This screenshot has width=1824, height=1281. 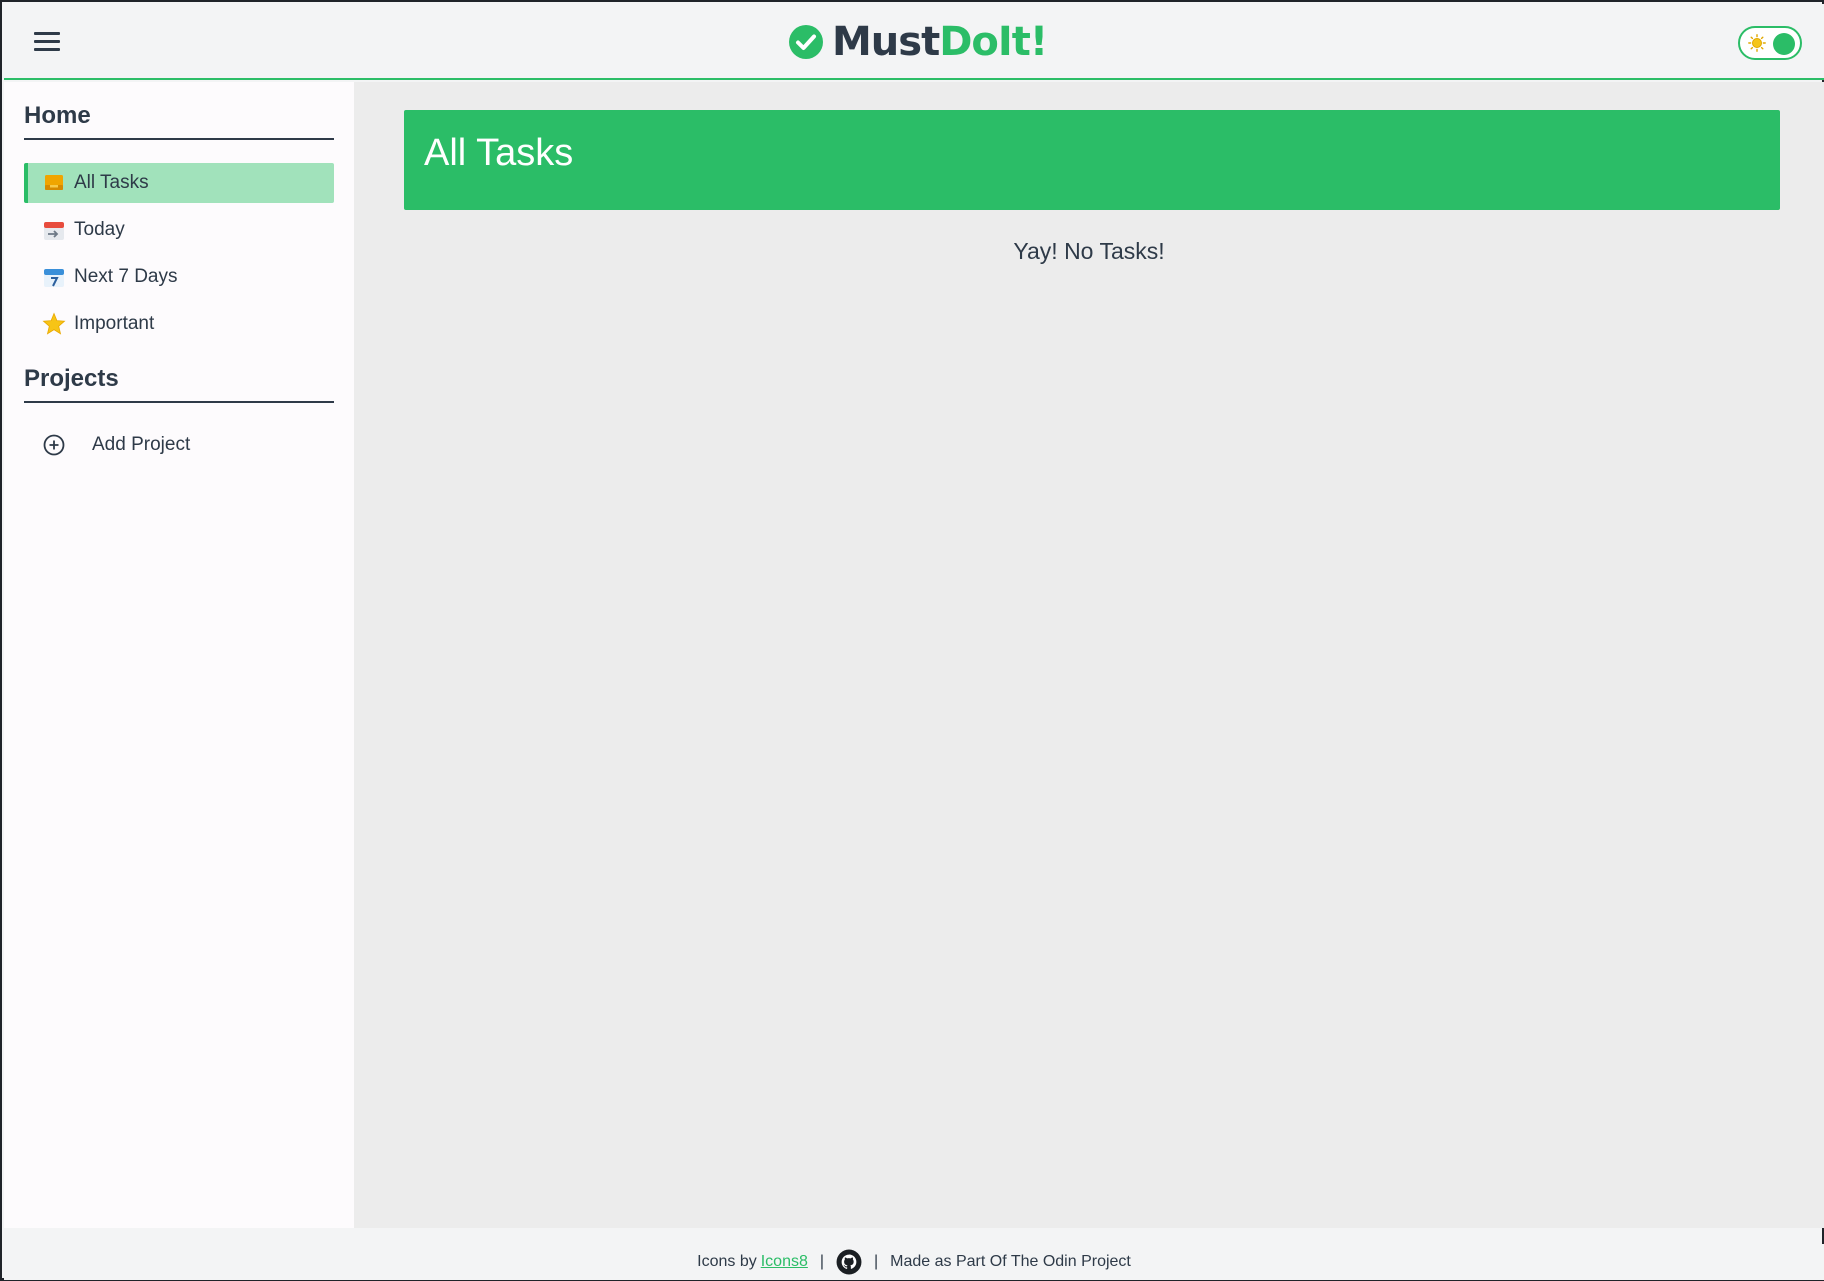 I want to click on sidebar-item-label: All Tasks, so click(x=111, y=182).